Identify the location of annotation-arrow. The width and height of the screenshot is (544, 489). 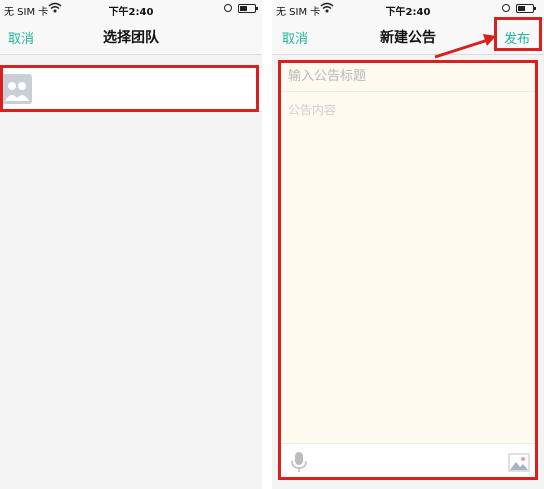
(465, 46).